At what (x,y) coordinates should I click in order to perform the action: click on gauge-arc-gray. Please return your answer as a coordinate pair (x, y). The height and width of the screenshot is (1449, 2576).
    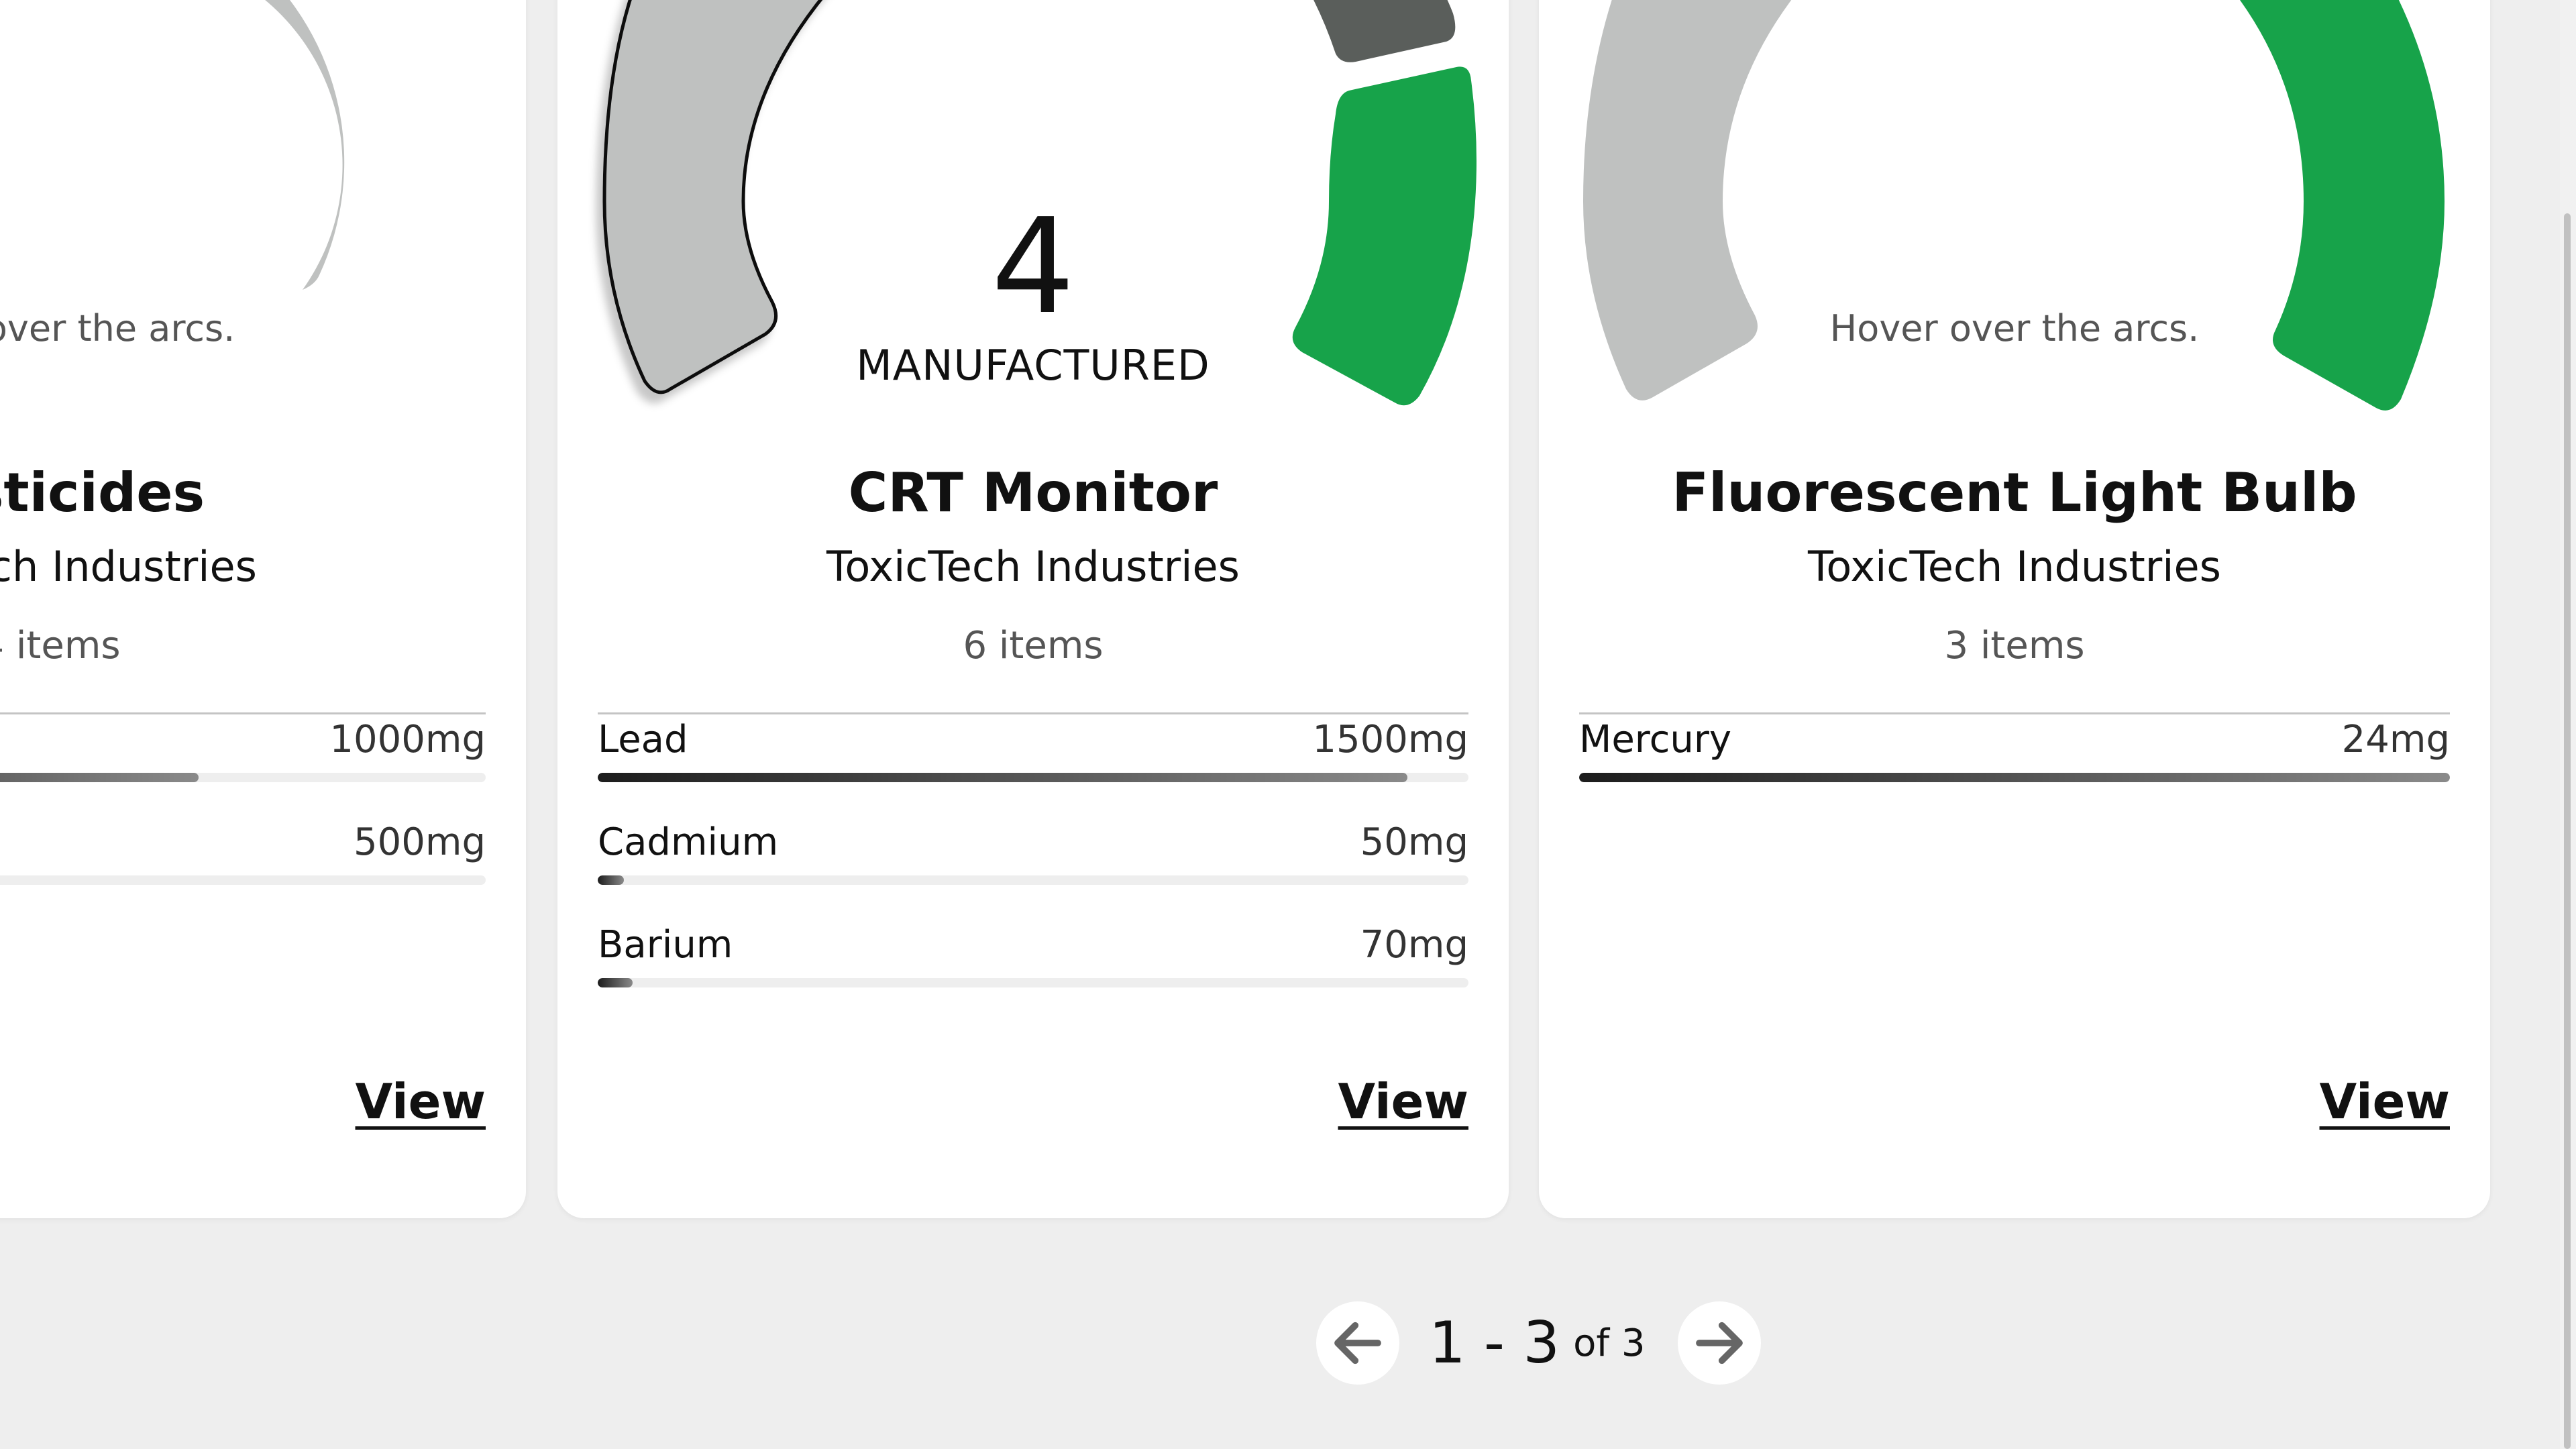
    Looking at the image, I should click on (268, 145).